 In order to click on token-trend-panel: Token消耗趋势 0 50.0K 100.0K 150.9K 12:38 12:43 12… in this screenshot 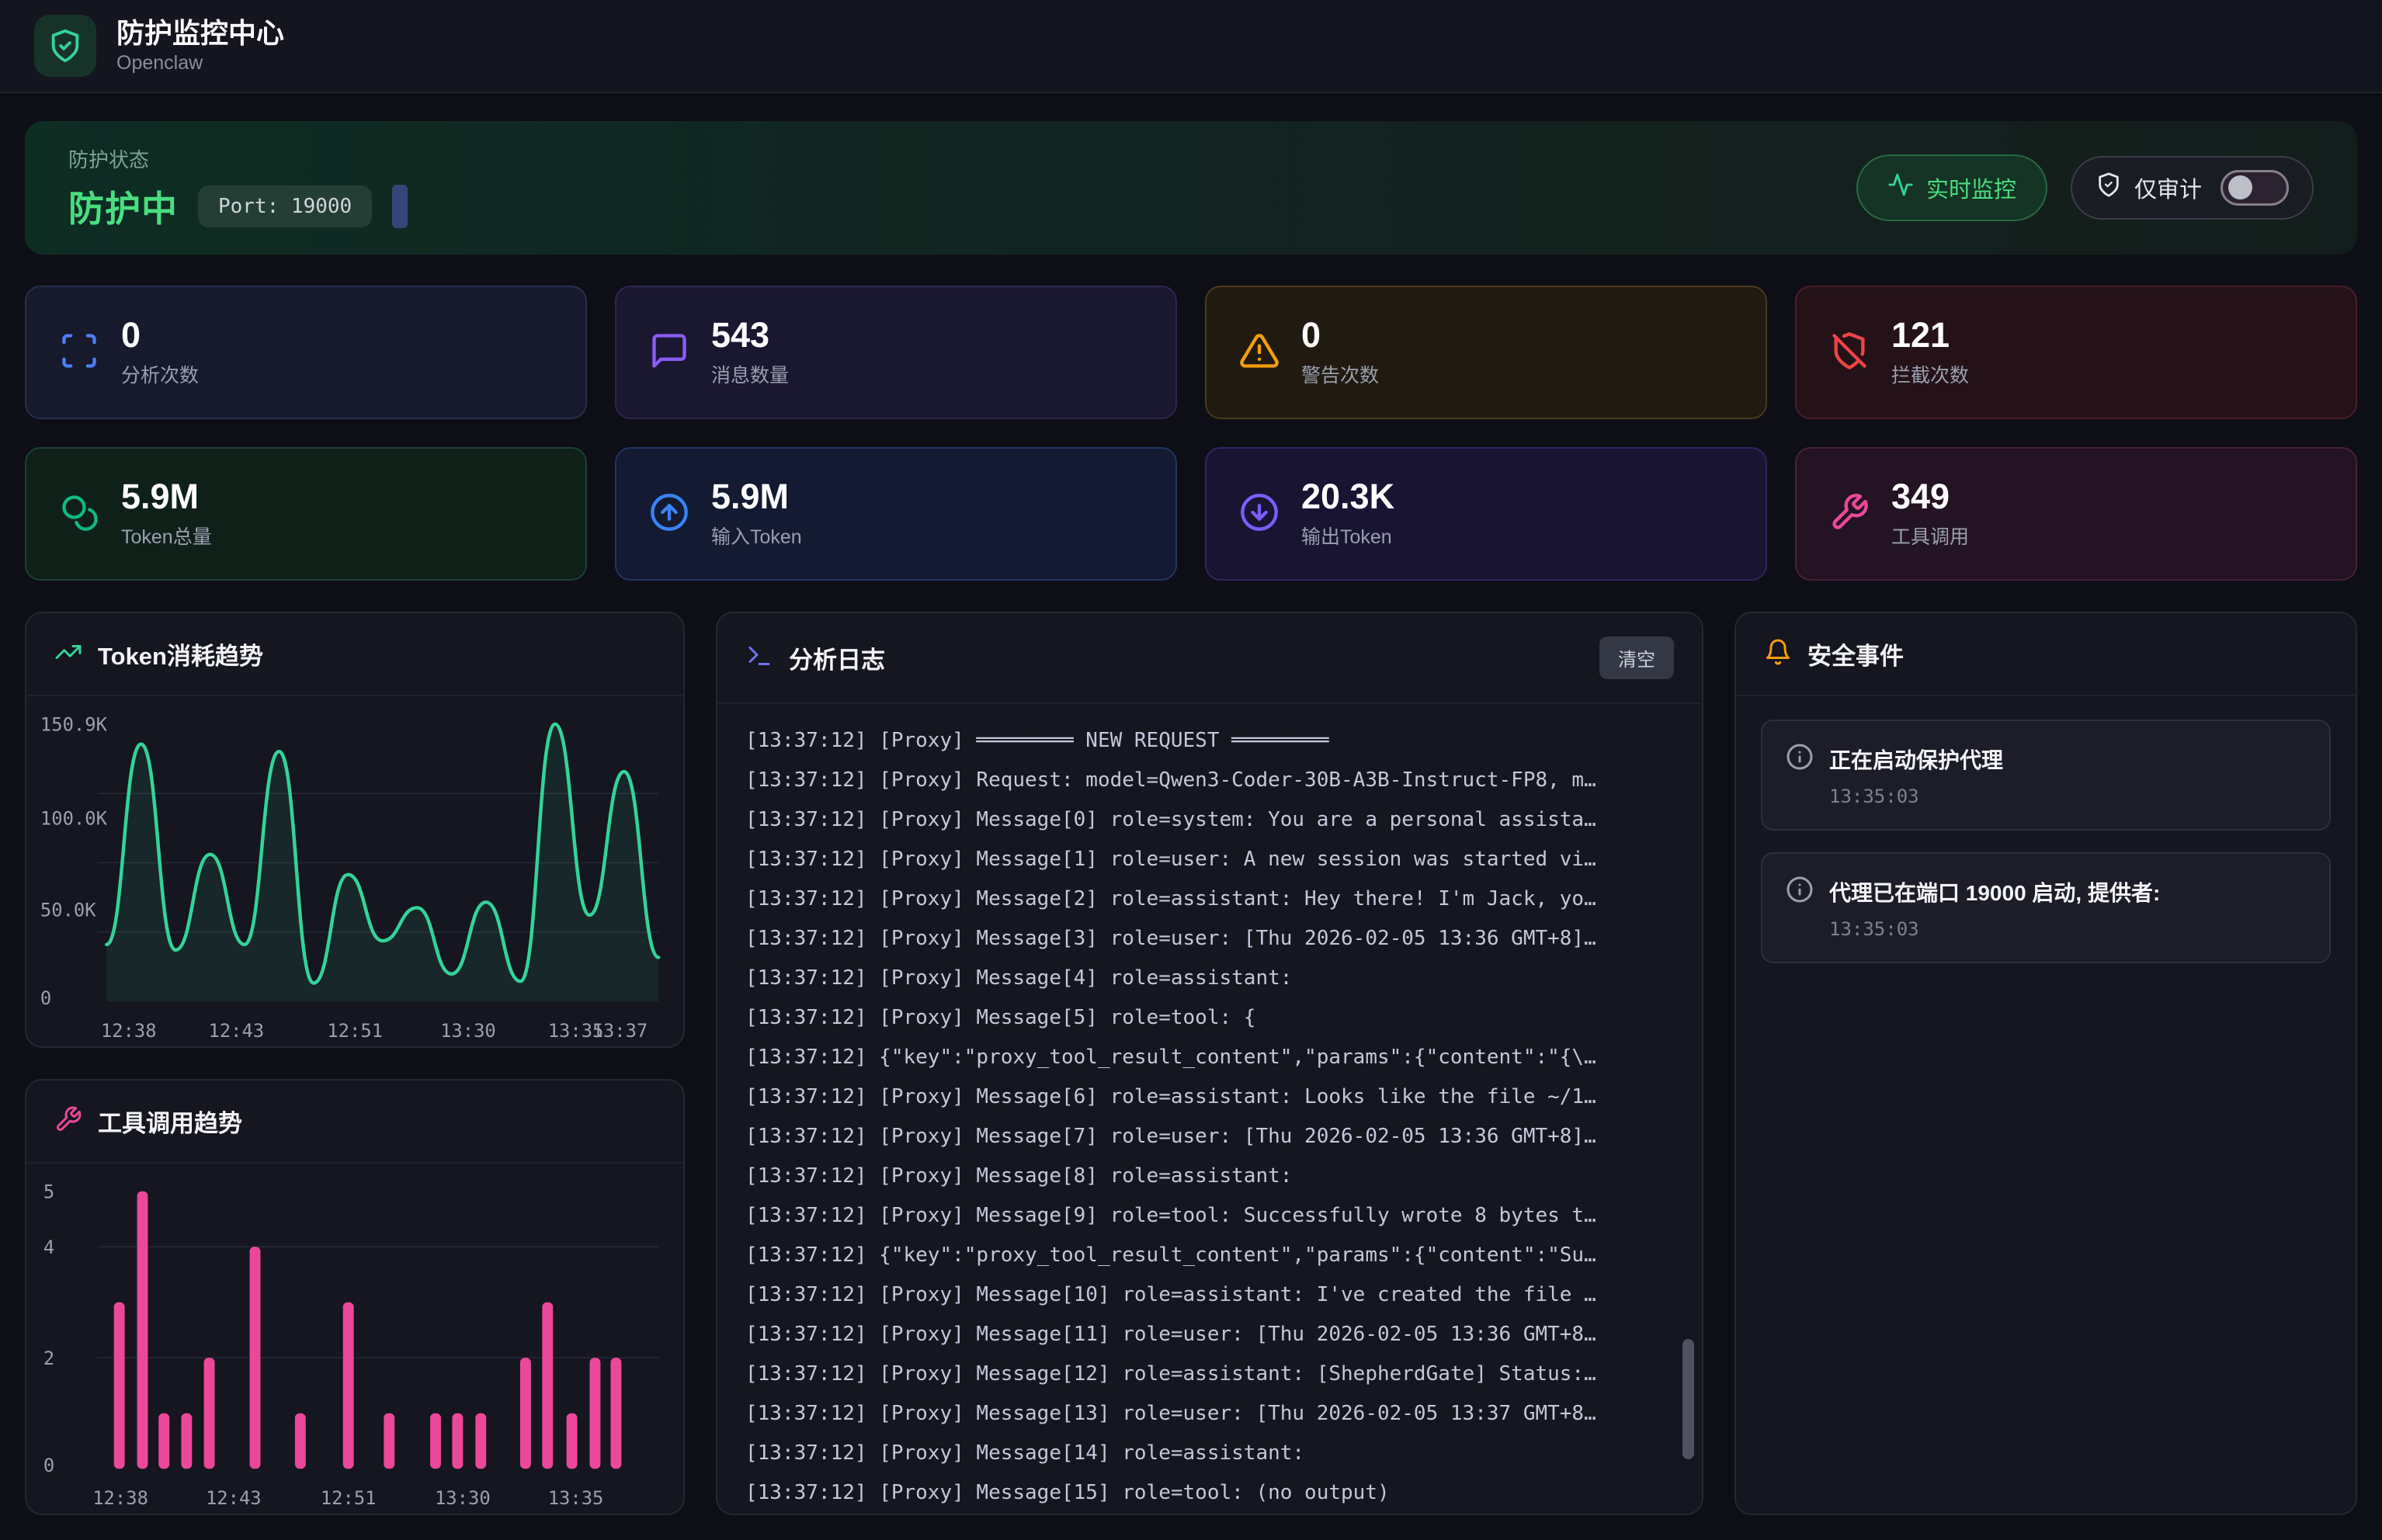, I will do `click(355, 830)`.